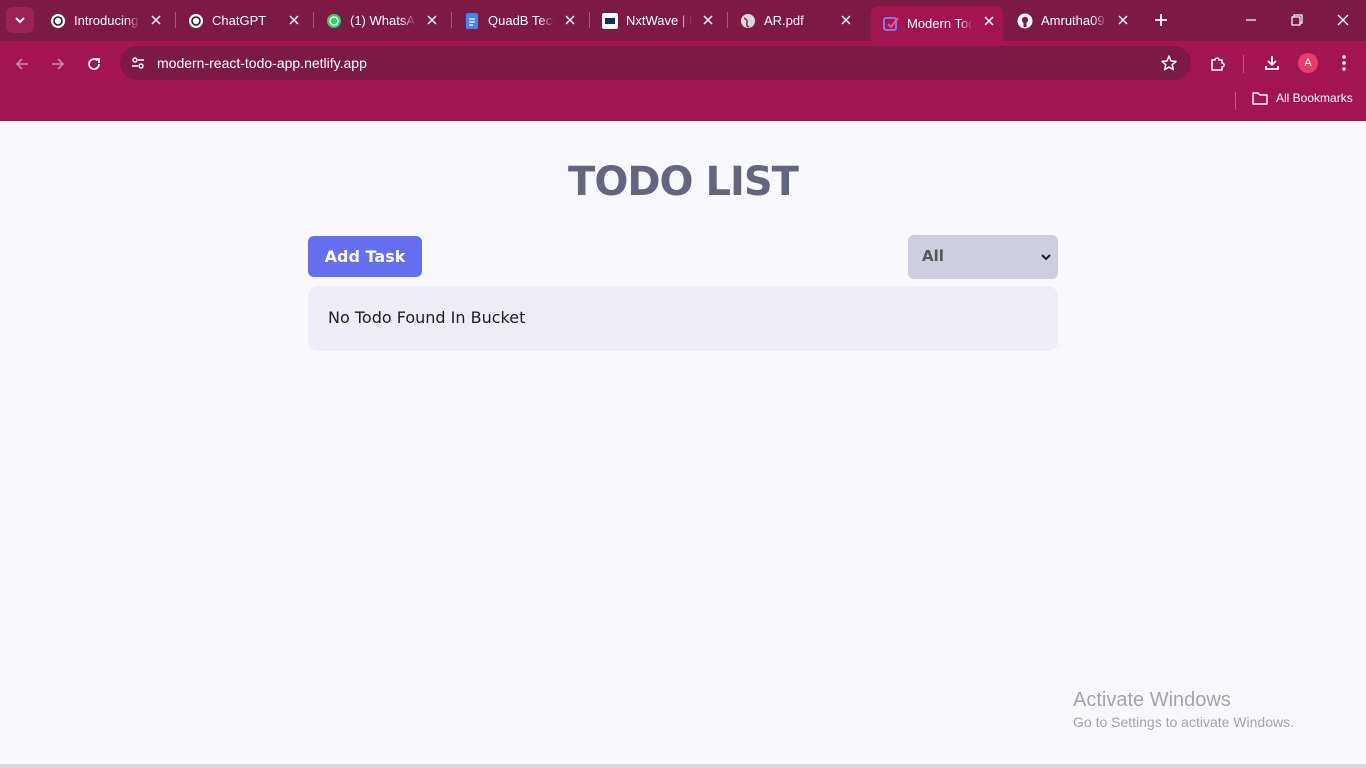 Image resolution: width=1366 pixels, height=768 pixels. I want to click on reload-button, so click(94, 64).